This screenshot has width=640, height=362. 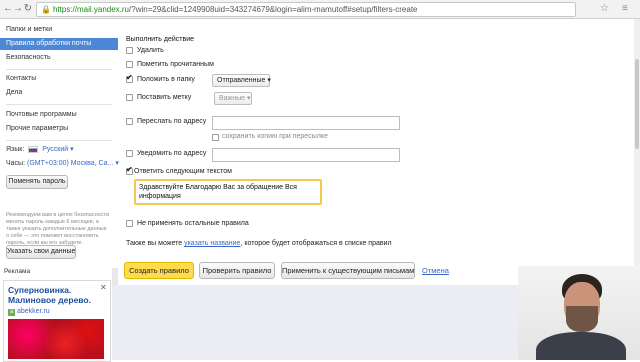 I want to click on bookmark-star-icon: ☆, so click(x=604, y=9).